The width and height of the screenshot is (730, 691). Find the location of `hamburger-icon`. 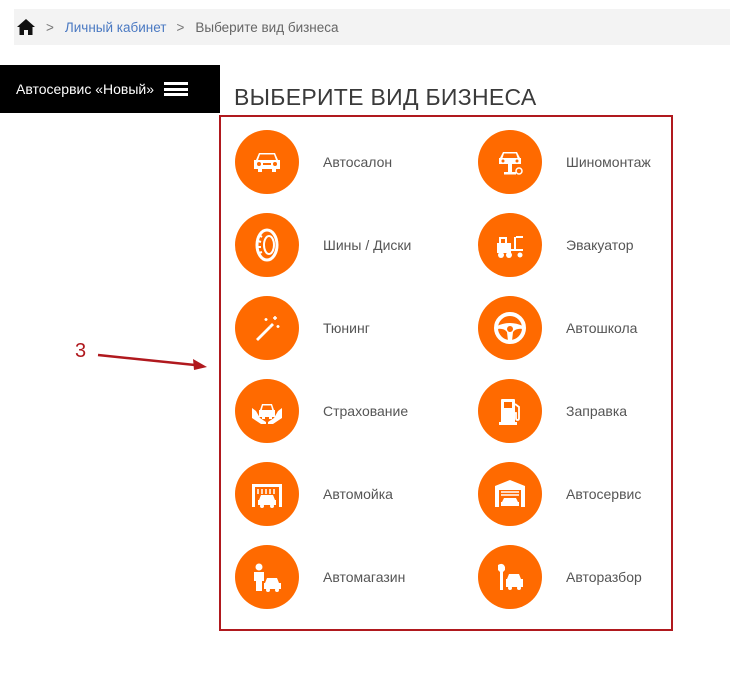

hamburger-icon is located at coordinates (176, 89).